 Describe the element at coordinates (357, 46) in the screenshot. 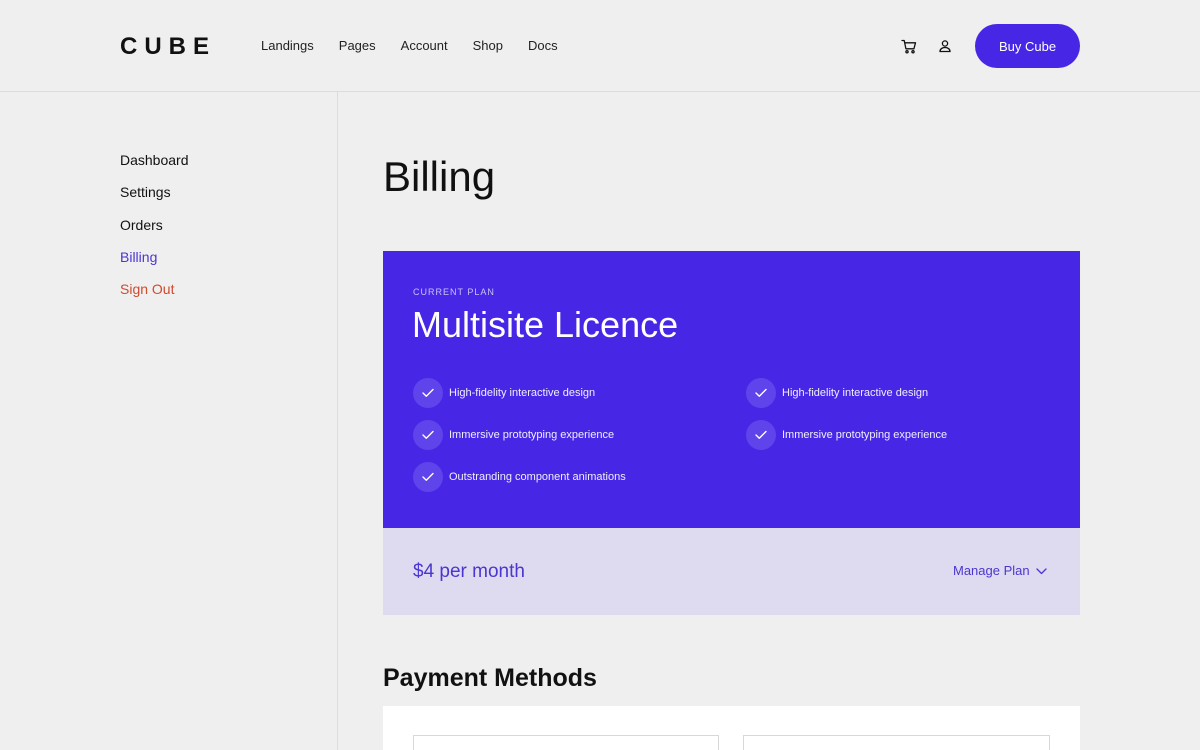

I see `nav-pages: Pages` at that location.